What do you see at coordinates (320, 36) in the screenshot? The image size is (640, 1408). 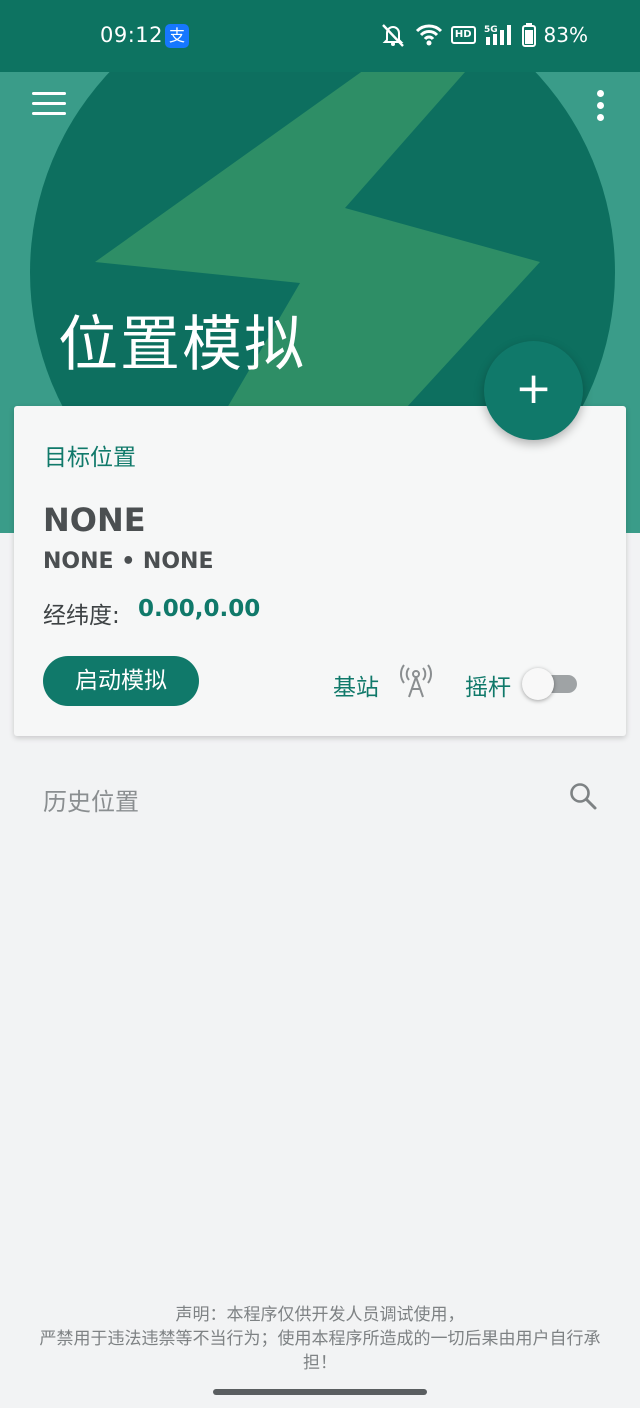 I see `status-bar: 09:12 支 HD 5G 83%` at bounding box center [320, 36].